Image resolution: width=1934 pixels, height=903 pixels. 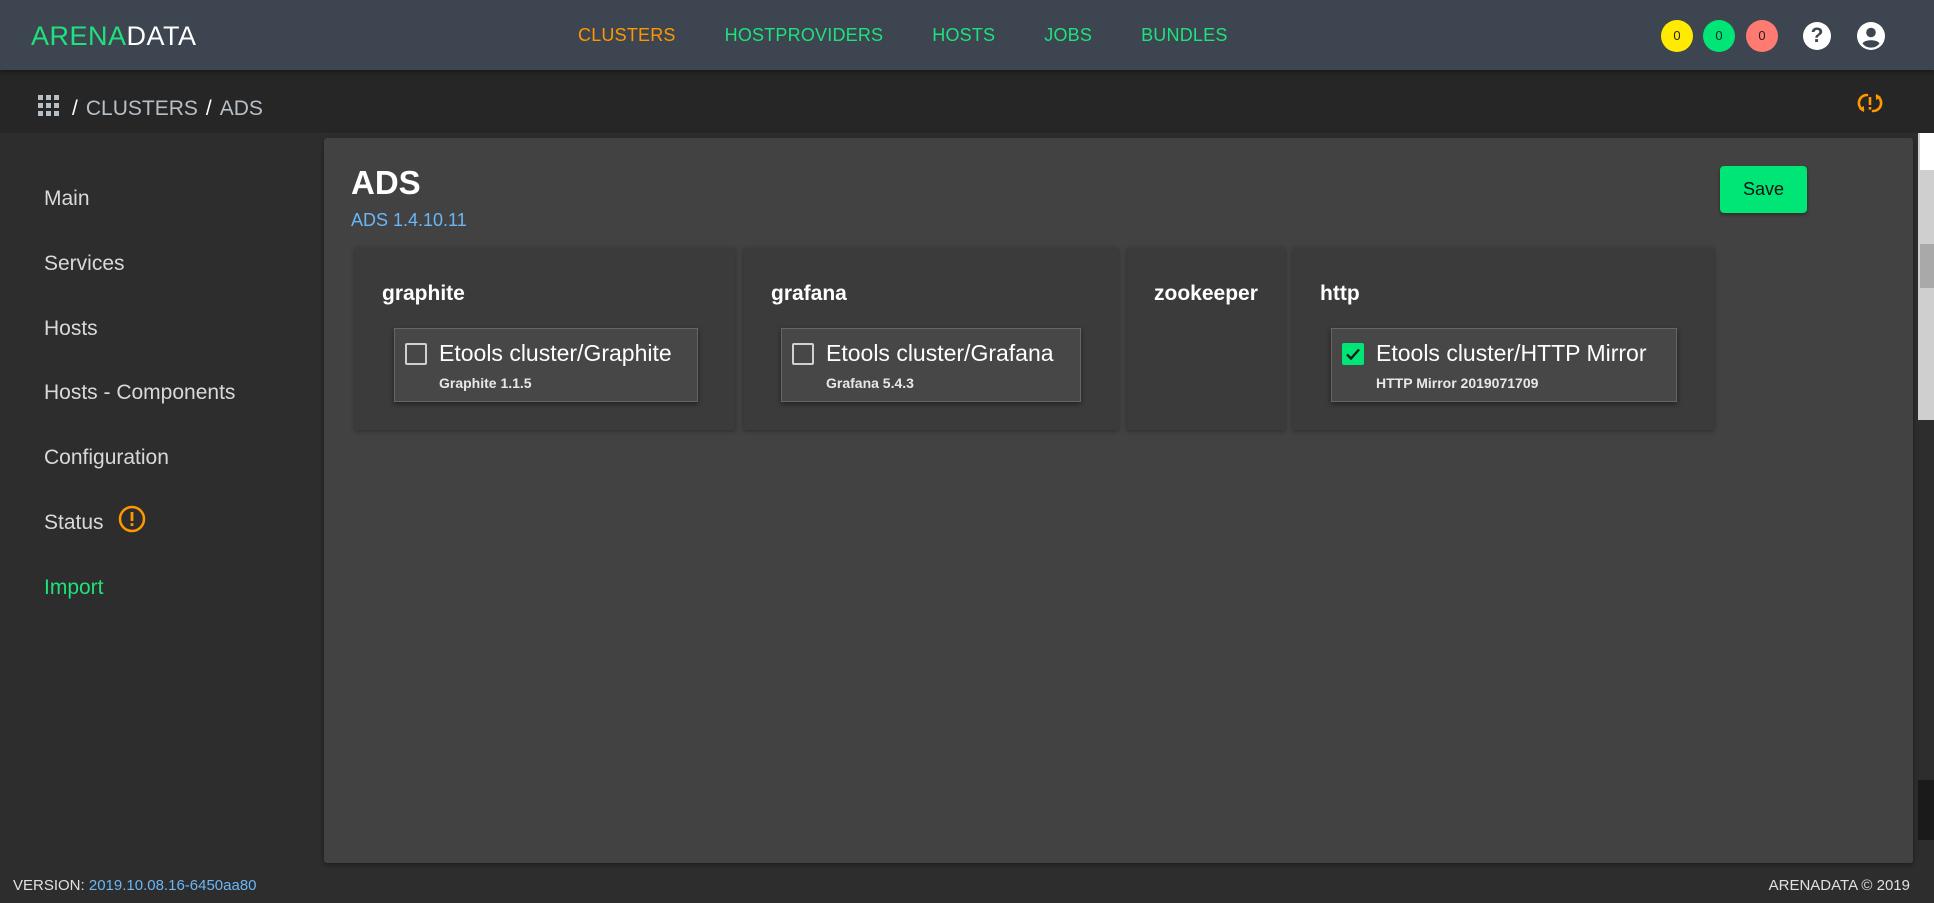 What do you see at coordinates (173, 885) in the screenshot?
I see `footer-version-link: 2019.10.08.16-6450aa80` at bounding box center [173, 885].